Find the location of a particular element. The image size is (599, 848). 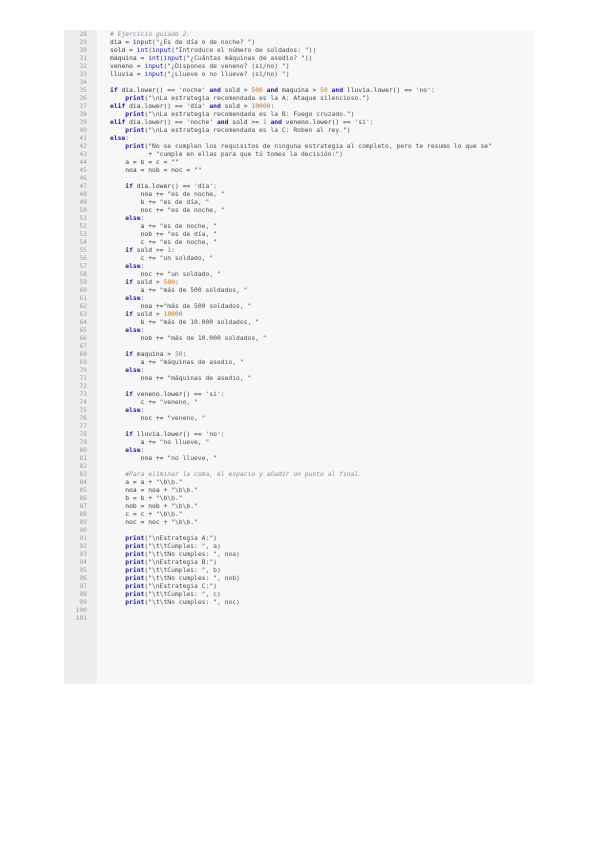

code-token: 'no' is located at coordinates (423, 90).